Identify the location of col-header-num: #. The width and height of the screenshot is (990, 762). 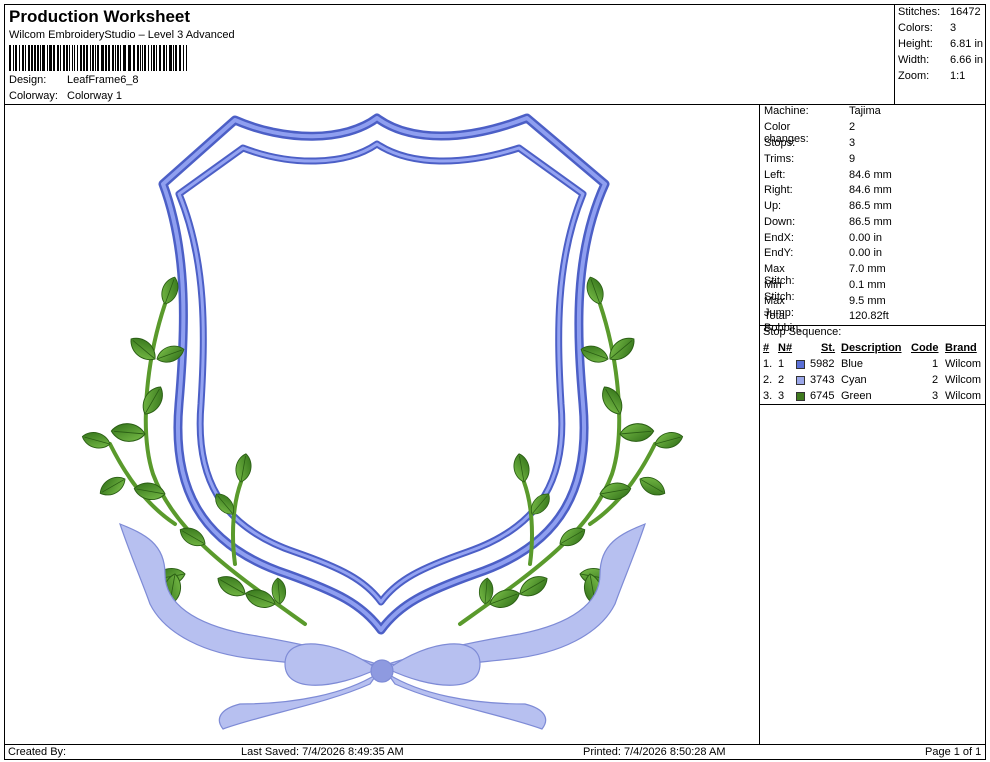
(766, 348).